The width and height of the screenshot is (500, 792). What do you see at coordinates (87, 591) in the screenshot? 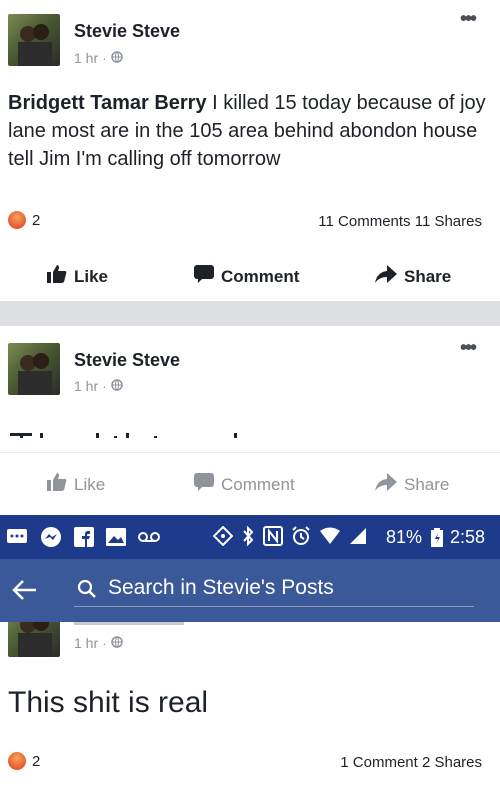
I see `search-icon` at bounding box center [87, 591].